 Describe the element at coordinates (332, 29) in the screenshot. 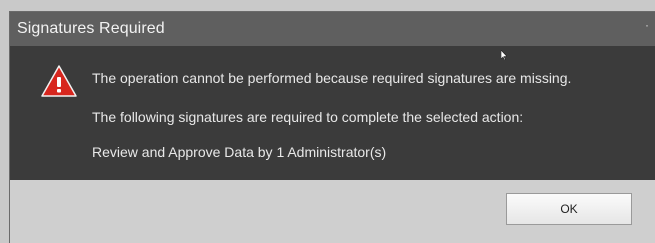

I see `dialog-title-bar: Signatures Required ·` at that location.